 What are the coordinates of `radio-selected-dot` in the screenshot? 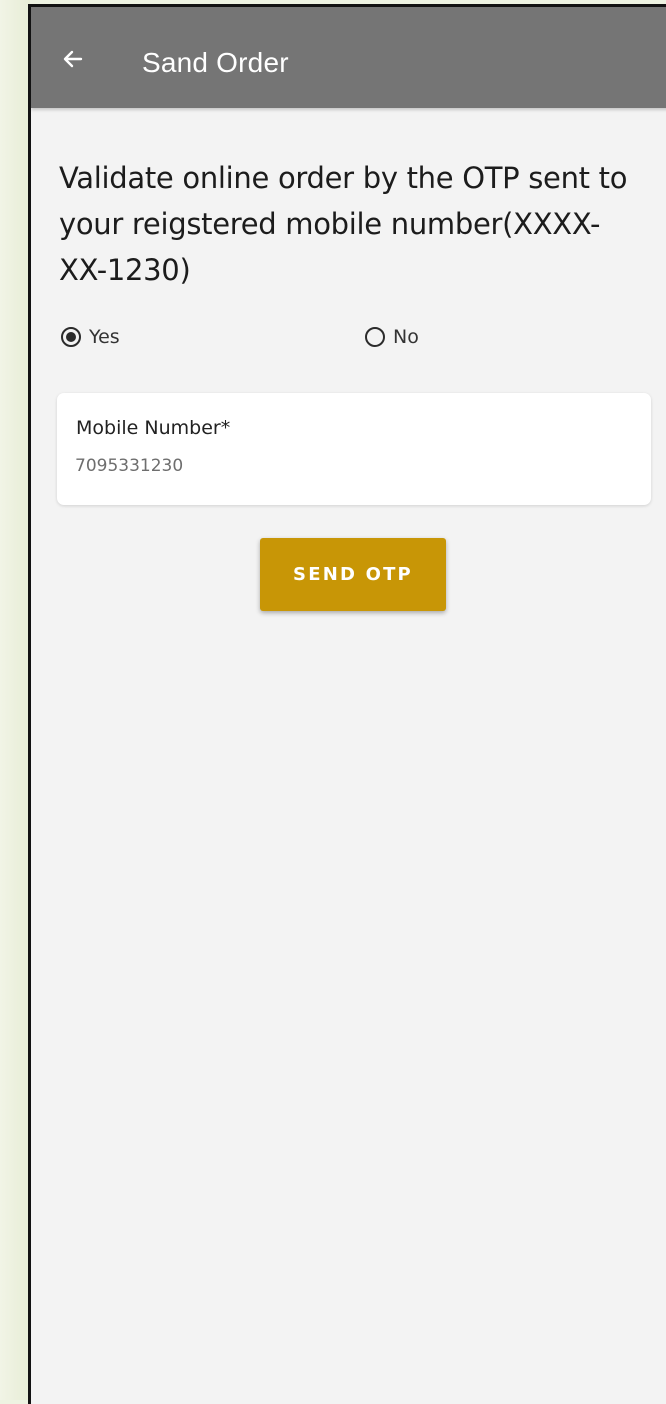 It's located at (71, 337).